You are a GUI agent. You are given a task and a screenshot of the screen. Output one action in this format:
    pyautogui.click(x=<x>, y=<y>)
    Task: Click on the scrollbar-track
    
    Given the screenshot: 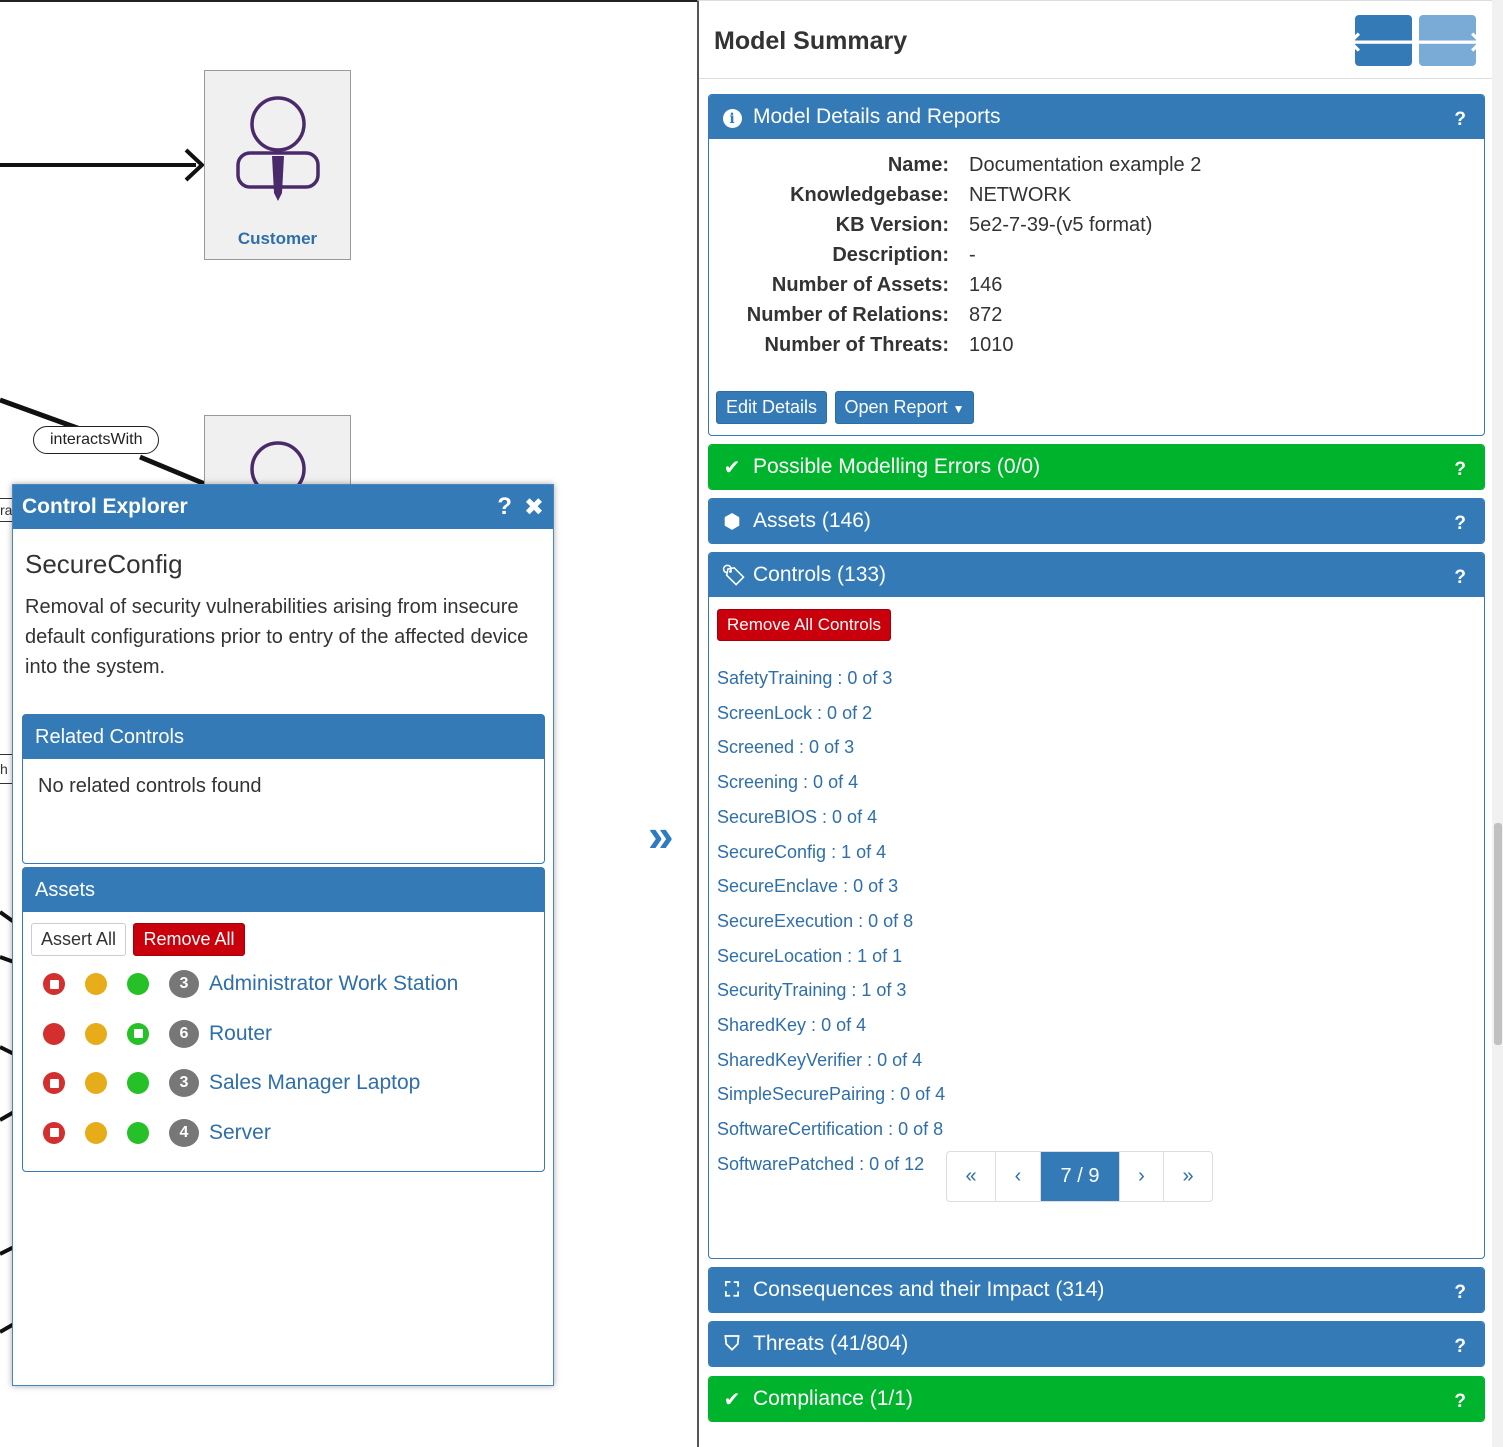 What is the action you would take?
    pyautogui.click(x=1497, y=723)
    